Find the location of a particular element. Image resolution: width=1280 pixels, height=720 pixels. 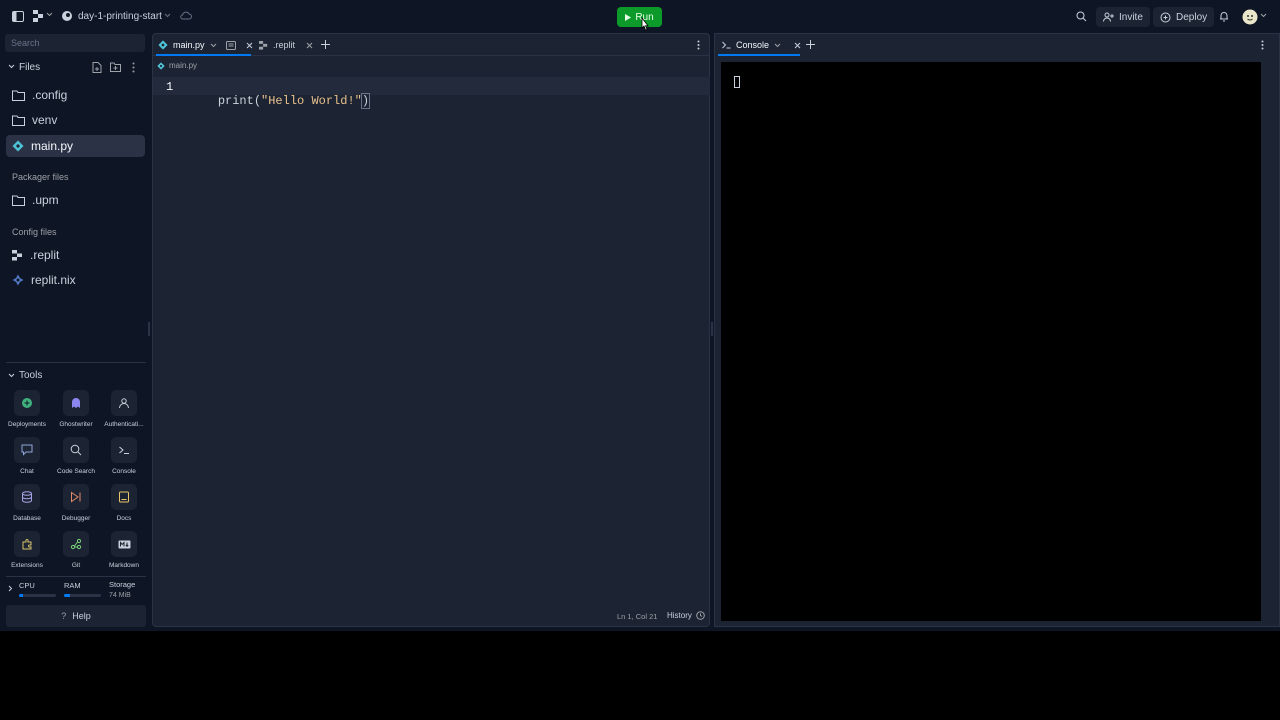

file-name: replit.nix is located at coordinates (53, 280).